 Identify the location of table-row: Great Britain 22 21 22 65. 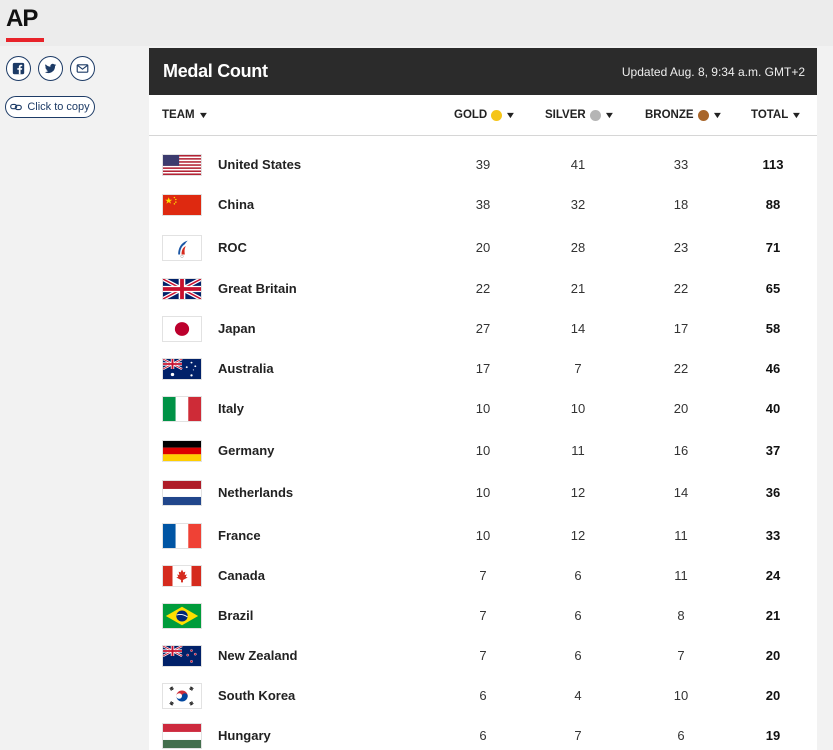
(483, 288).